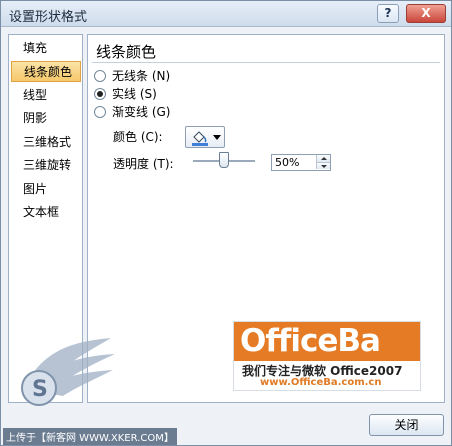 This screenshot has width=452, height=446. I want to click on paint-bucket-icon, so click(200, 138).